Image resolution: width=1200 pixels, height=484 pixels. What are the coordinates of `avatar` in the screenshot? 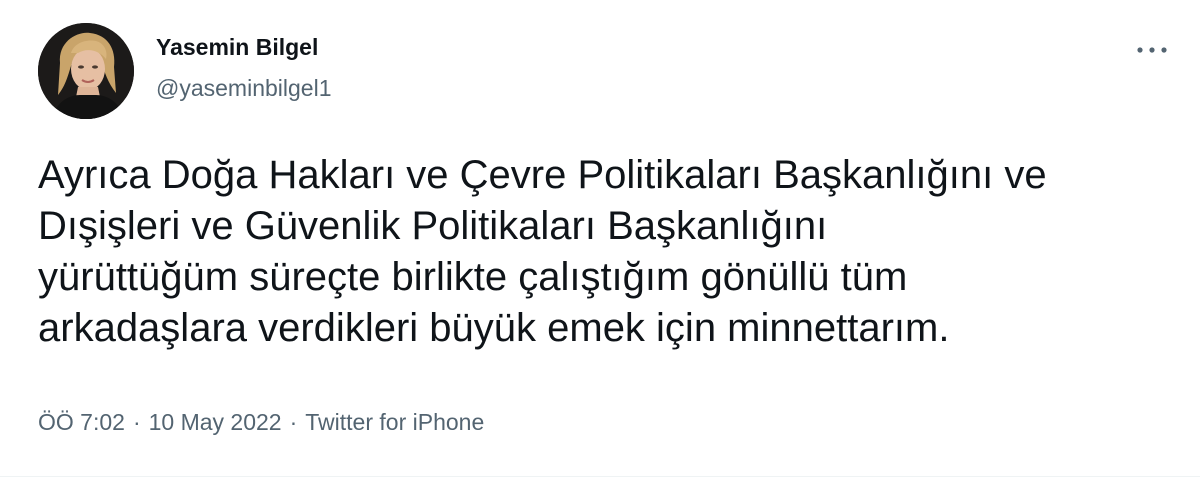 It's located at (86, 71).